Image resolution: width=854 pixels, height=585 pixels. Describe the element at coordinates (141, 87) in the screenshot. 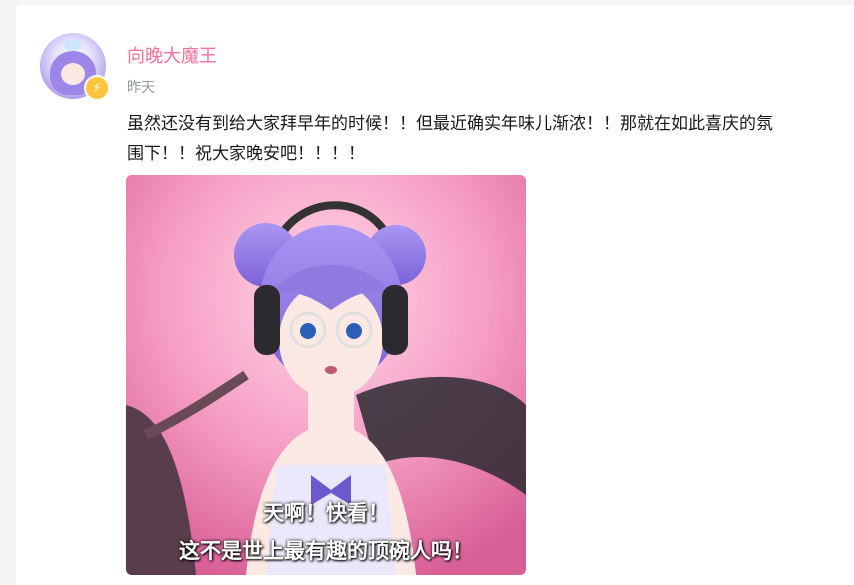

I see `post-time: 昨天` at that location.